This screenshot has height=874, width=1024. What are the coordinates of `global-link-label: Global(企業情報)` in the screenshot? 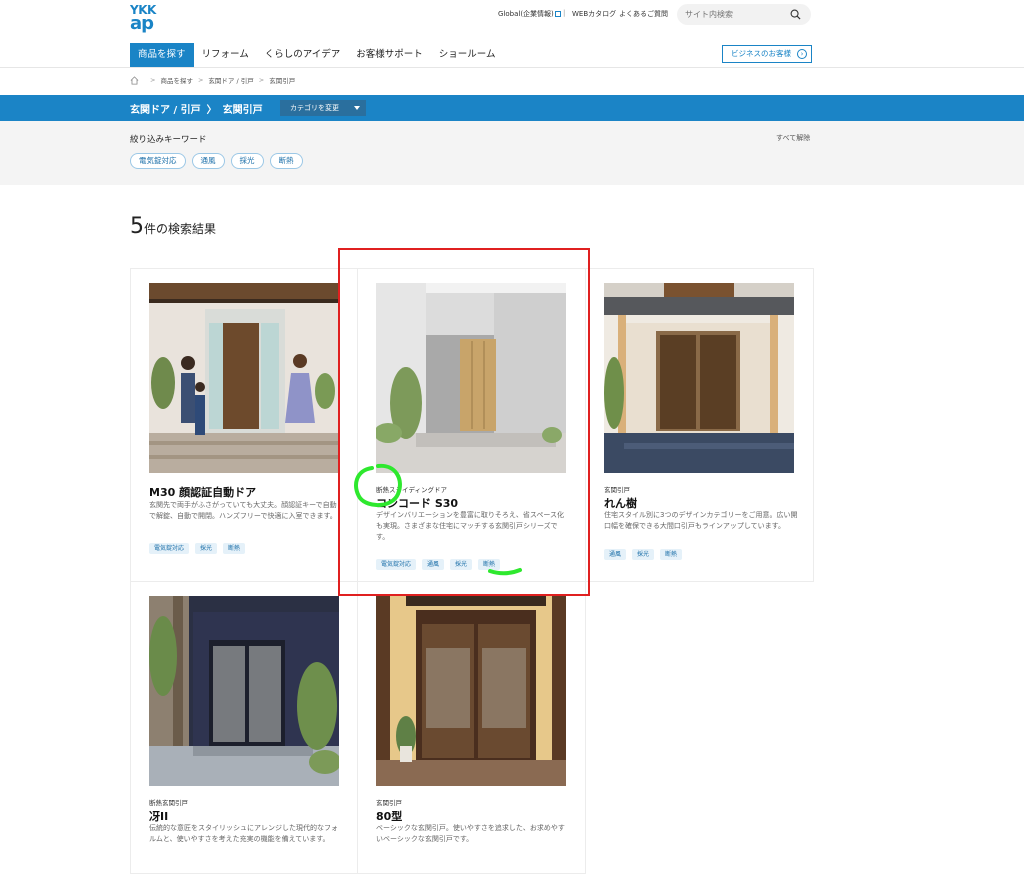 It's located at (526, 14).